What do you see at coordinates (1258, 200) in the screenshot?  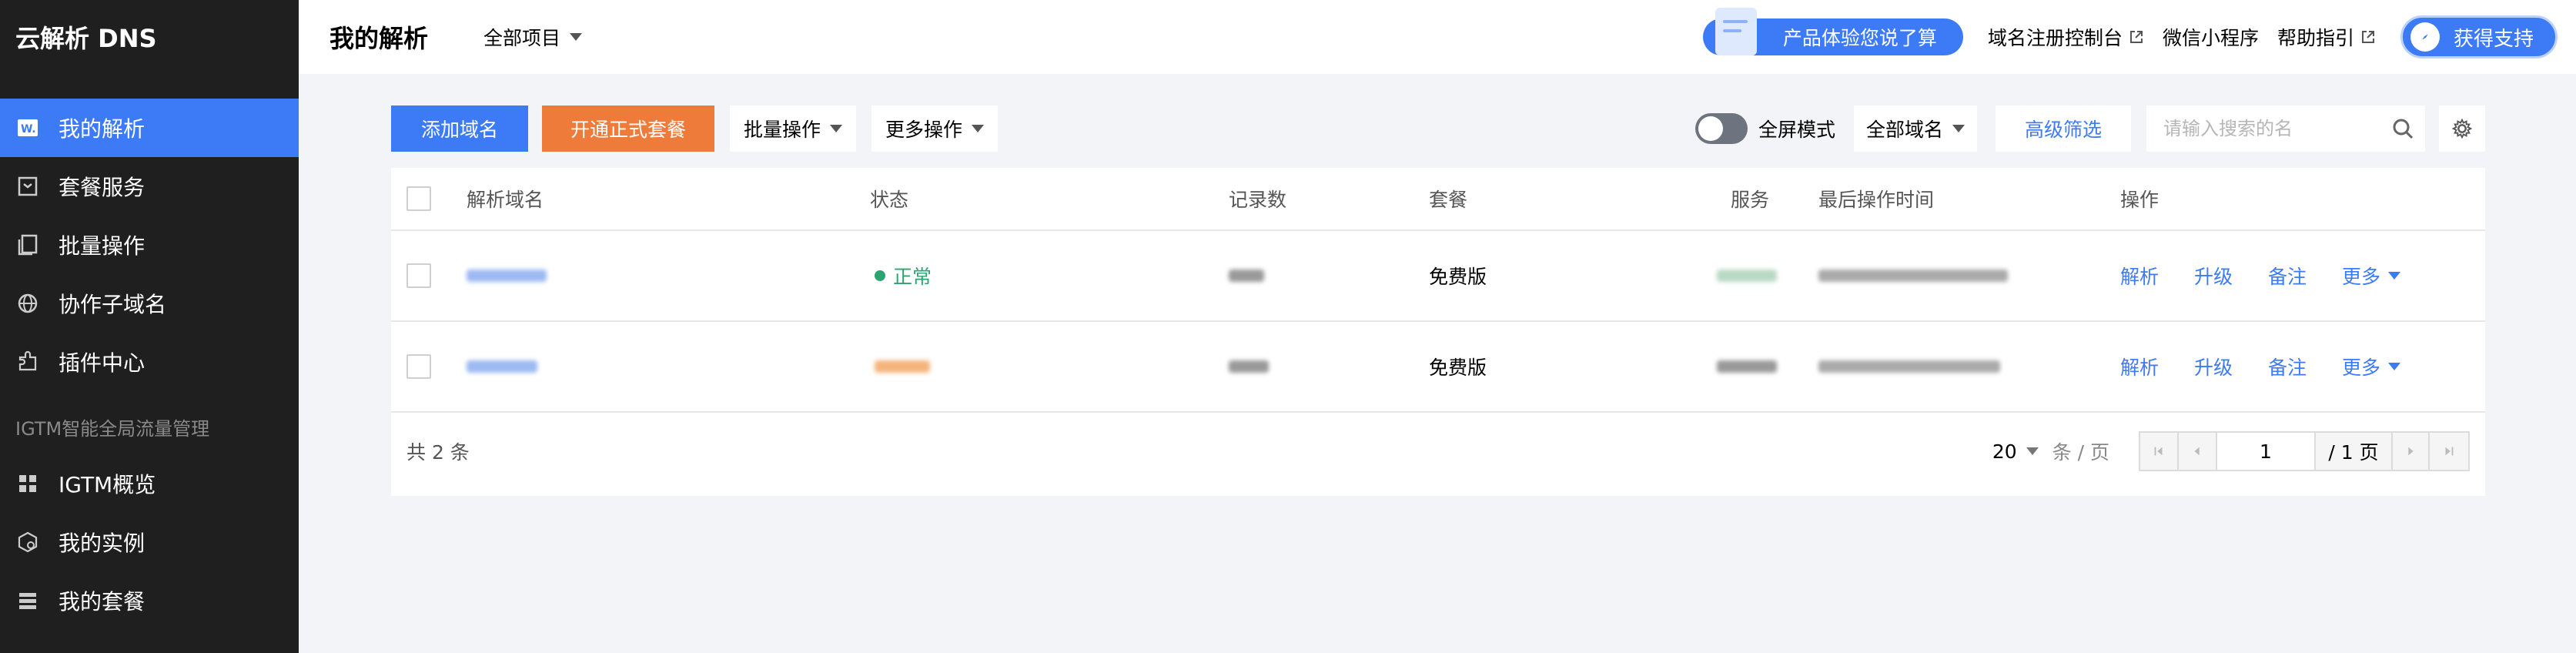 I see `column-header: 记录数` at bounding box center [1258, 200].